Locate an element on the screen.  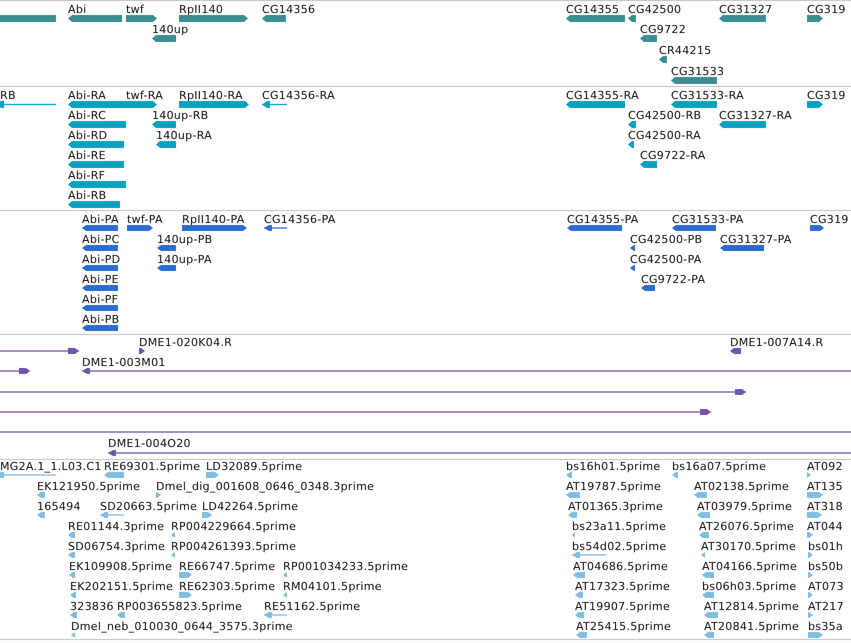
feature-label: bs16h01.5prime is located at coordinates (613, 466).